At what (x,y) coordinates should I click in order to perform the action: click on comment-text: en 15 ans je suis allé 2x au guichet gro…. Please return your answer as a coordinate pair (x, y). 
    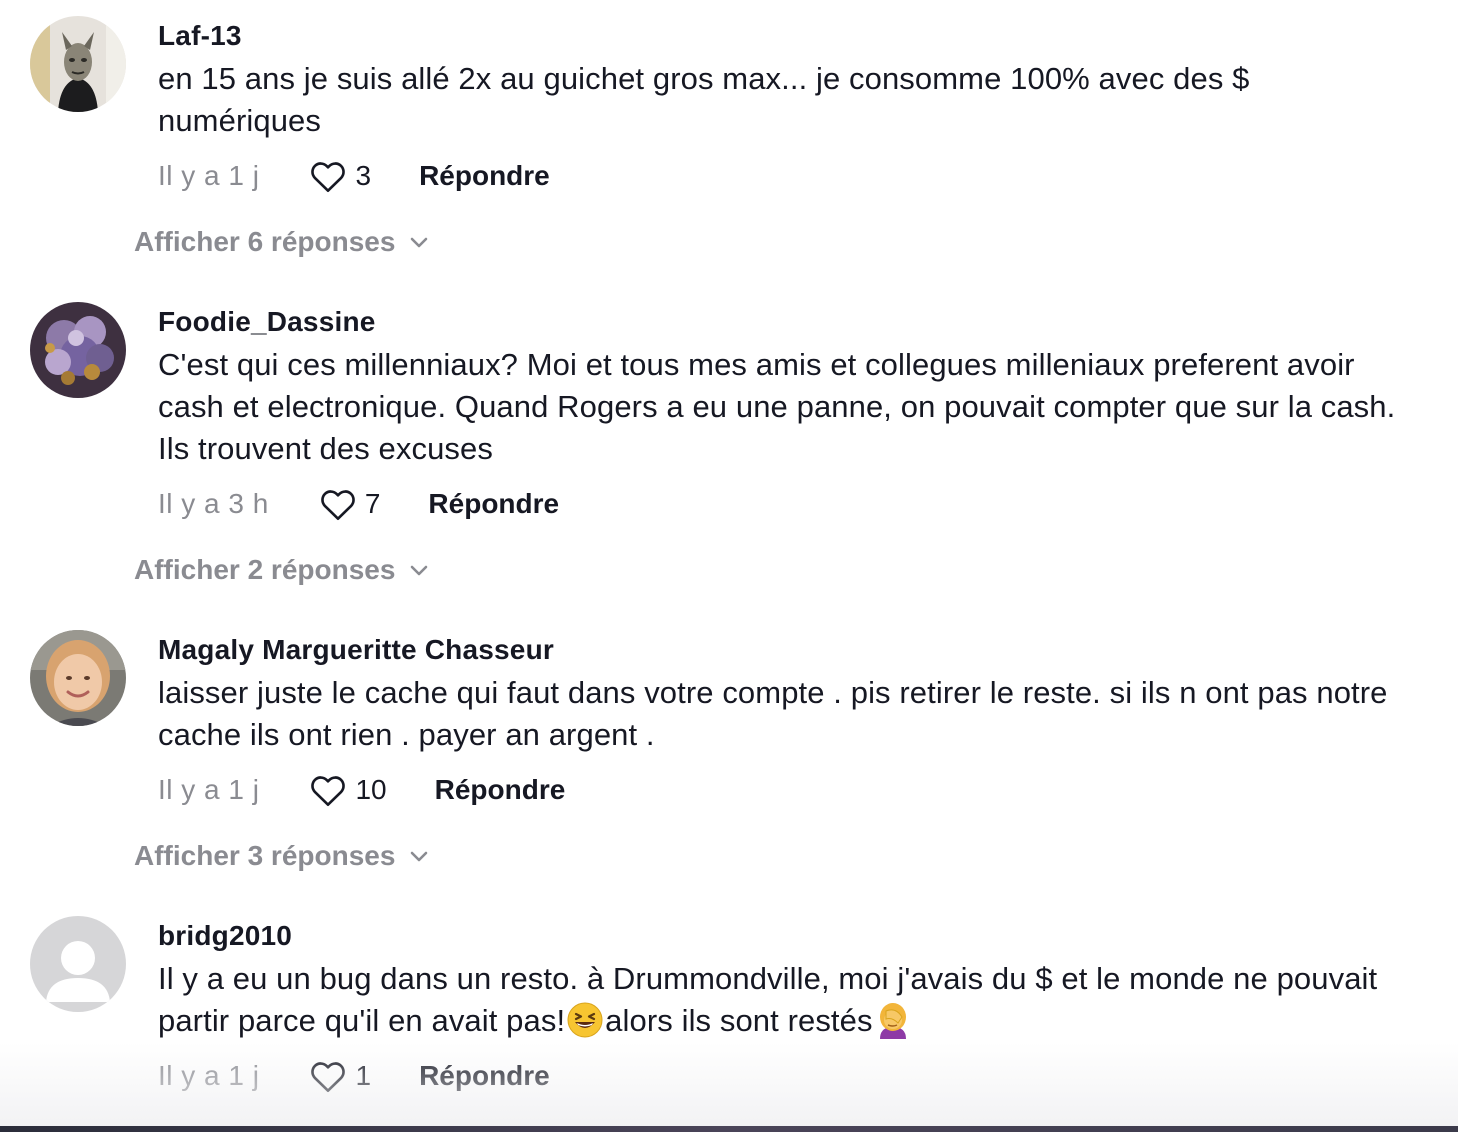
    Looking at the image, I should click on (704, 99).